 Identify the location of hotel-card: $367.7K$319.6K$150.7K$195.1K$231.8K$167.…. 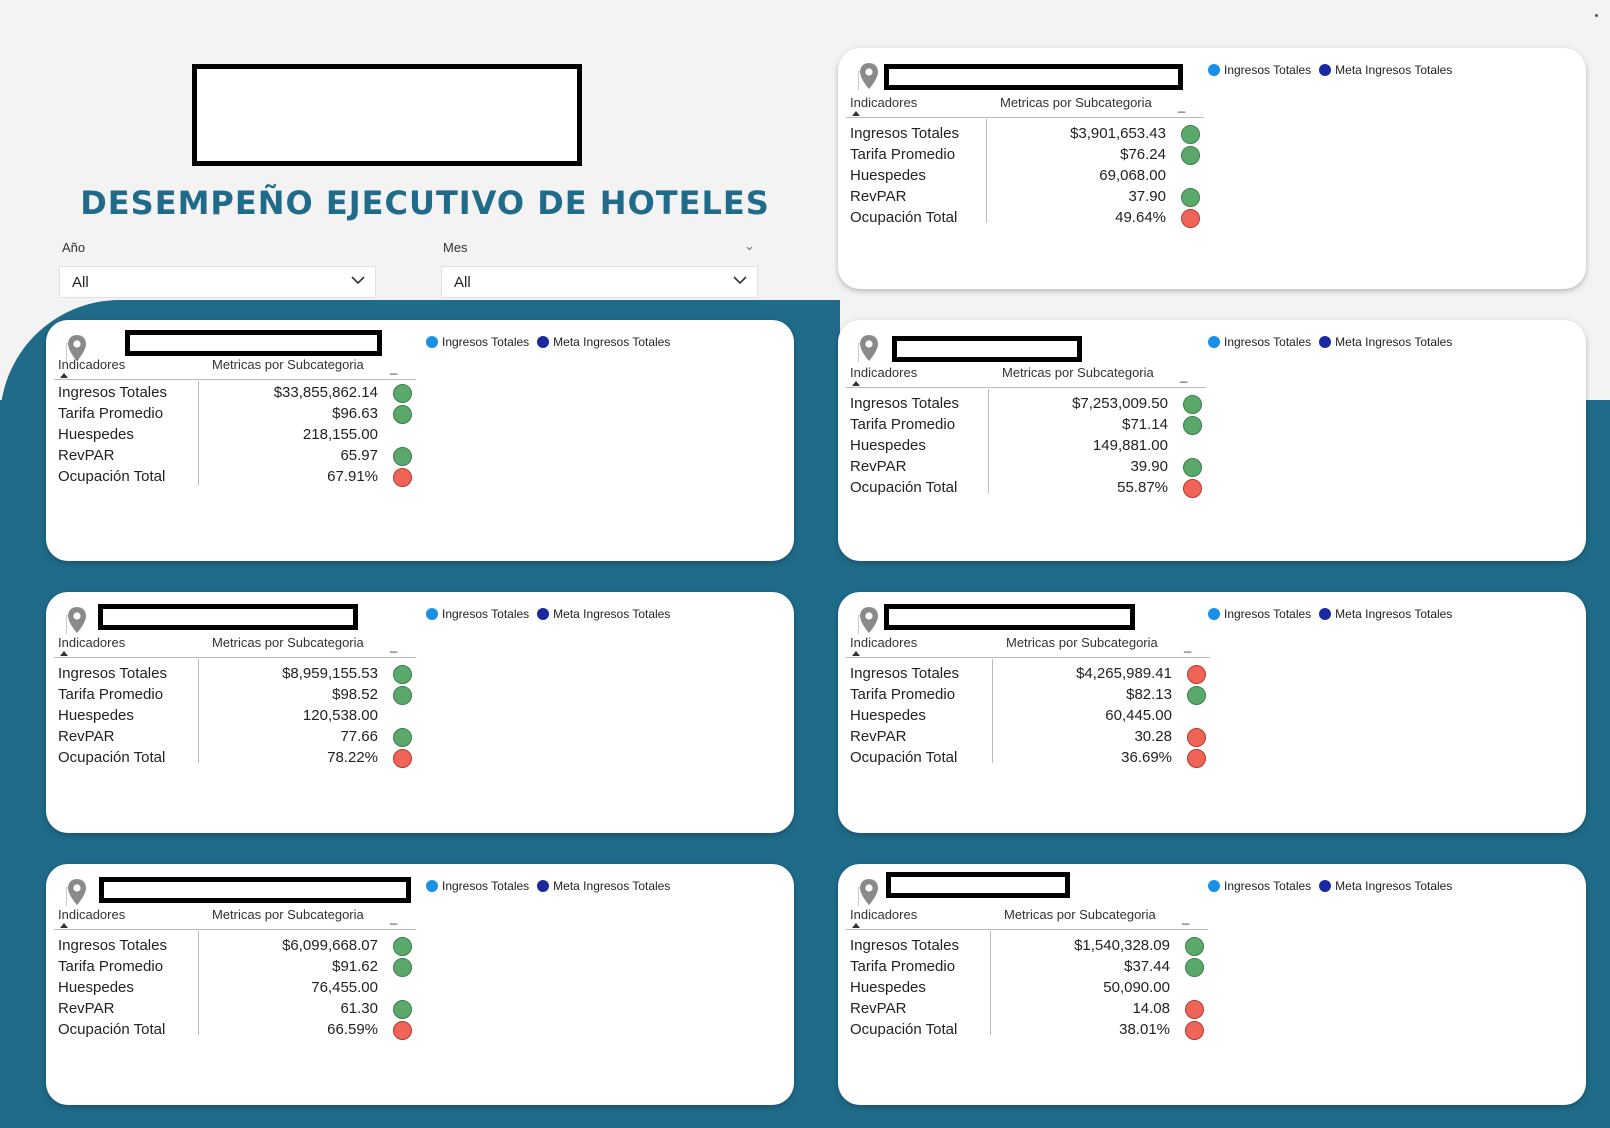
(1212, 440).